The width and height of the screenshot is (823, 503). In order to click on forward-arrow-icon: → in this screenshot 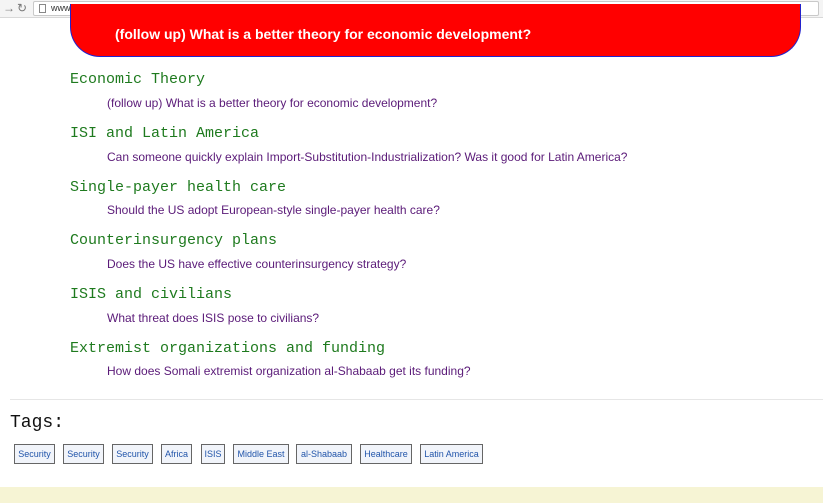, I will do `click(9, 8)`.